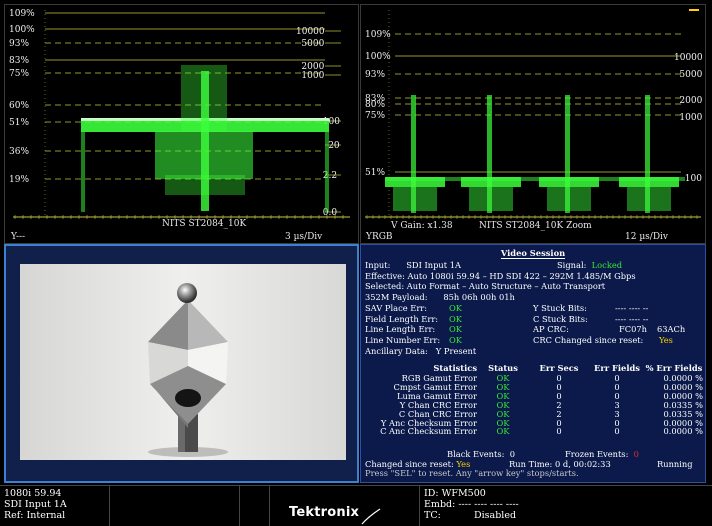 This screenshot has width=712, height=526. What do you see at coordinates (434, 265) in the screenshot?
I see `input-value: SDI Input 1A` at bounding box center [434, 265].